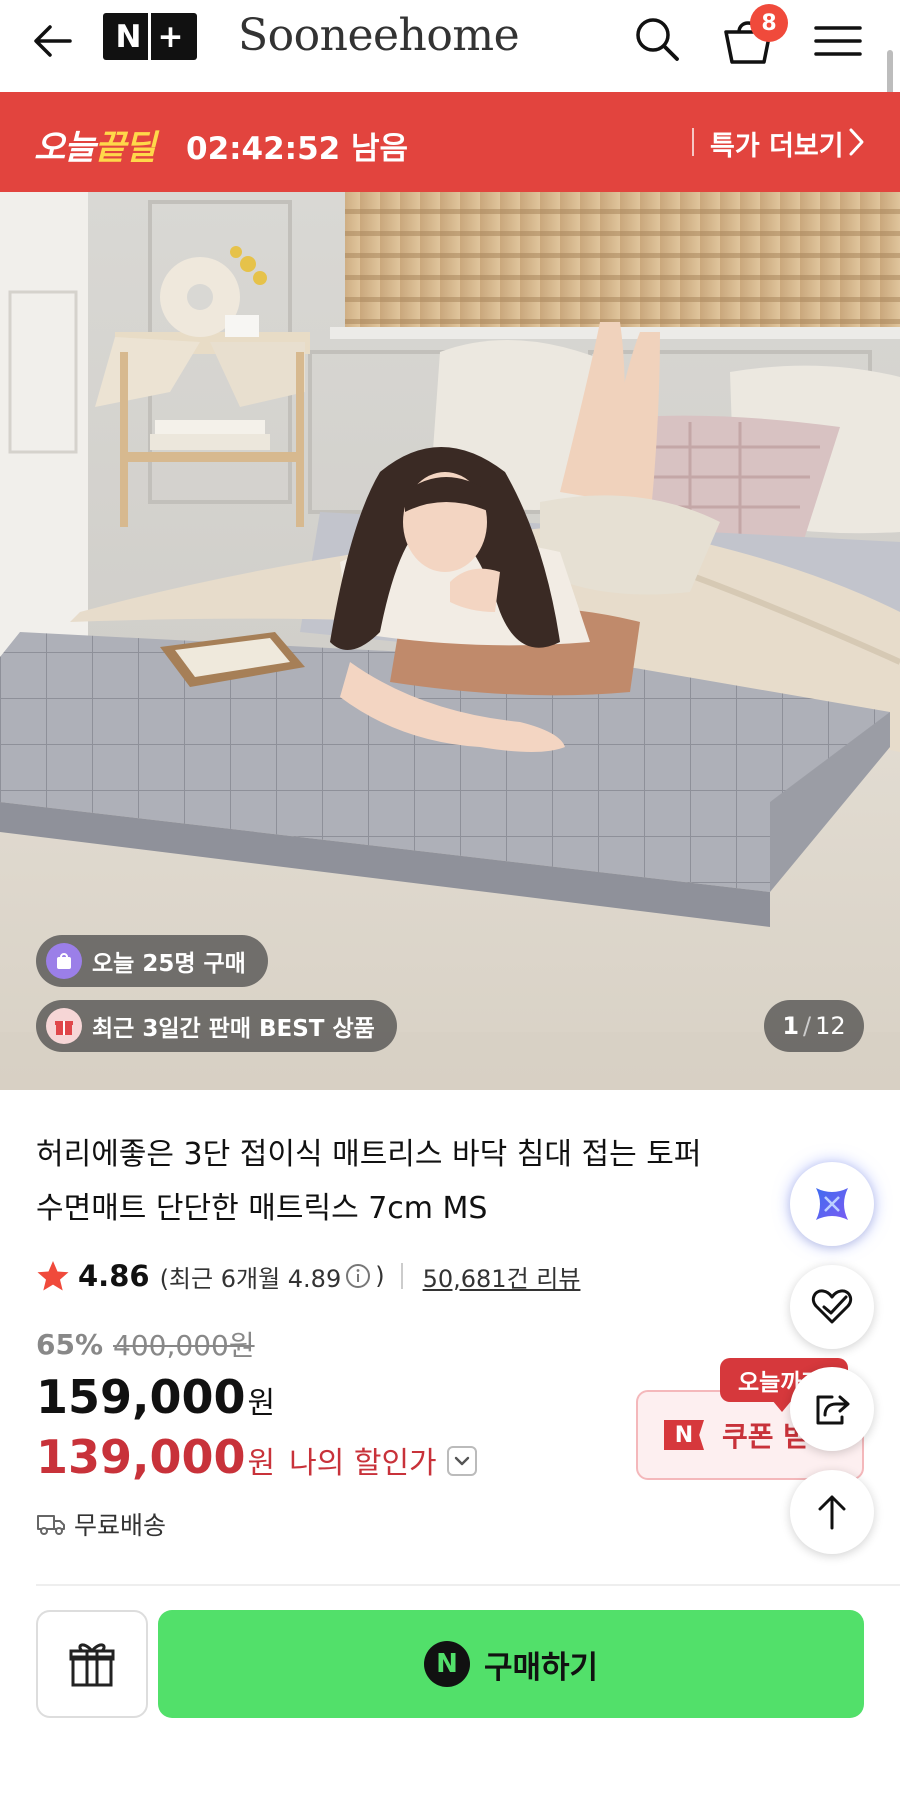  I want to click on gift-icon, so click(92, 1665).